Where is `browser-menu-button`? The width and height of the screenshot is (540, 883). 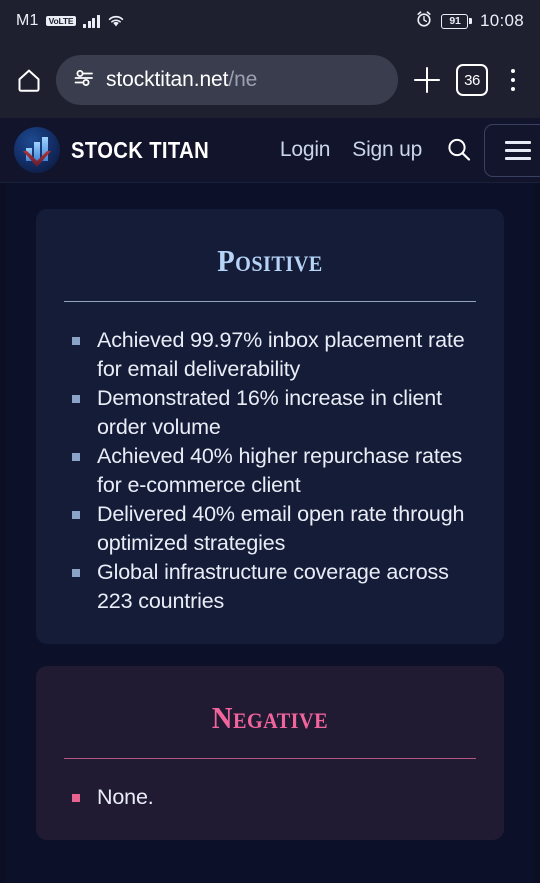
browser-menu-button is located at coordinates (513, 80).